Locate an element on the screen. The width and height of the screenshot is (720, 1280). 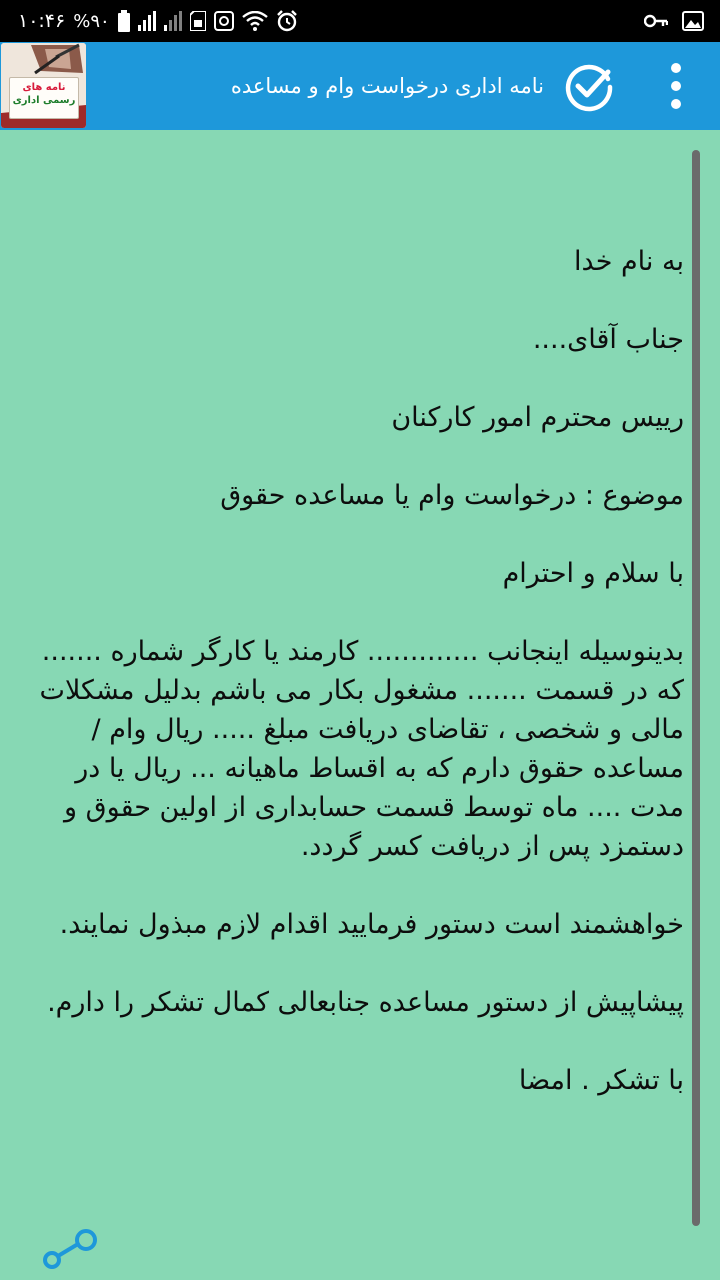
image-icon is located at coordinates (693, 21).